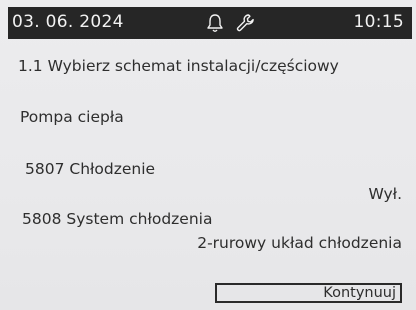  I want to click on status-bar: 03. 06. 2024 10:15, so click(210, 23).